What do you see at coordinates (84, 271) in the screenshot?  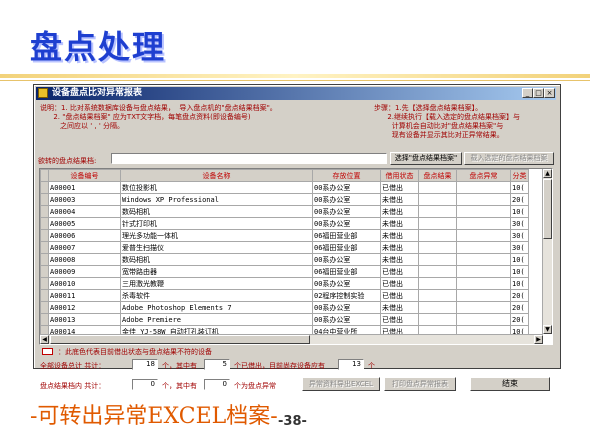 I see `table-cell: A00009` at bounding box center [84, 271].